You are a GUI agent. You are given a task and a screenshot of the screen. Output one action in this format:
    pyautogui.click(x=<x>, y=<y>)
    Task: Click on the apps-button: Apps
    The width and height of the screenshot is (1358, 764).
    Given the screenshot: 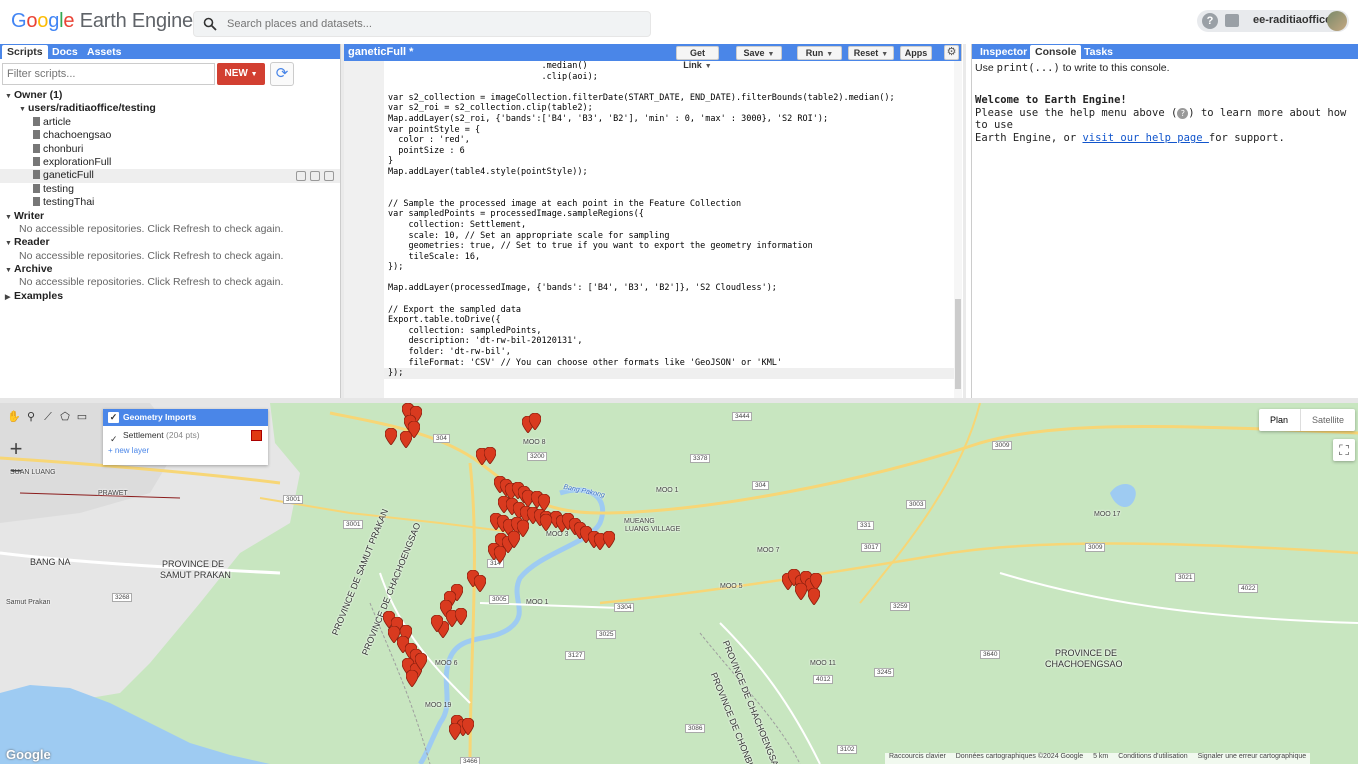 What is the action you would take?
    pyautogui.click(x=916, y=53)
    